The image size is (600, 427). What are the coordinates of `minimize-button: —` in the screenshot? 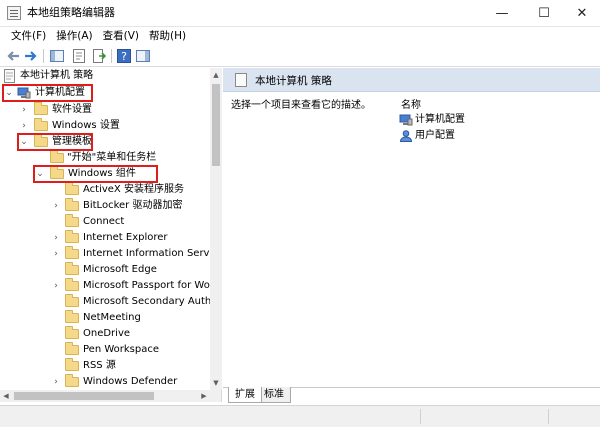 It's located at (502, 13).